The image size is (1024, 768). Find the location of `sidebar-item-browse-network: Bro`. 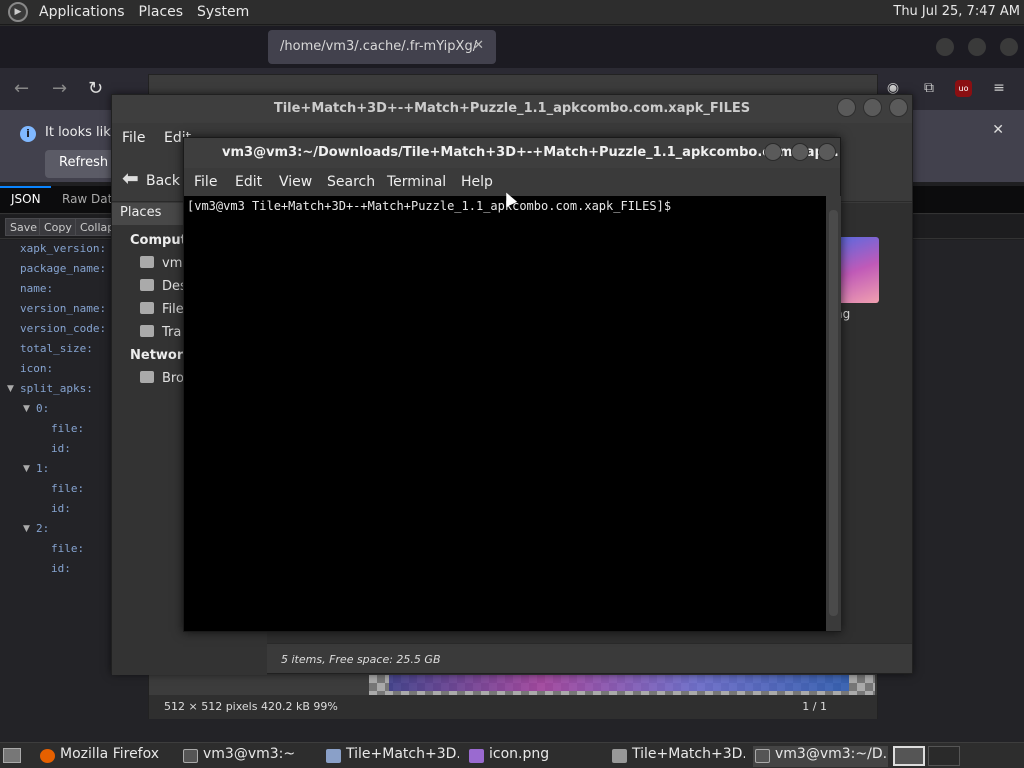

sidebar-item-browse-network: Bro is located at coordinates (162, 378).